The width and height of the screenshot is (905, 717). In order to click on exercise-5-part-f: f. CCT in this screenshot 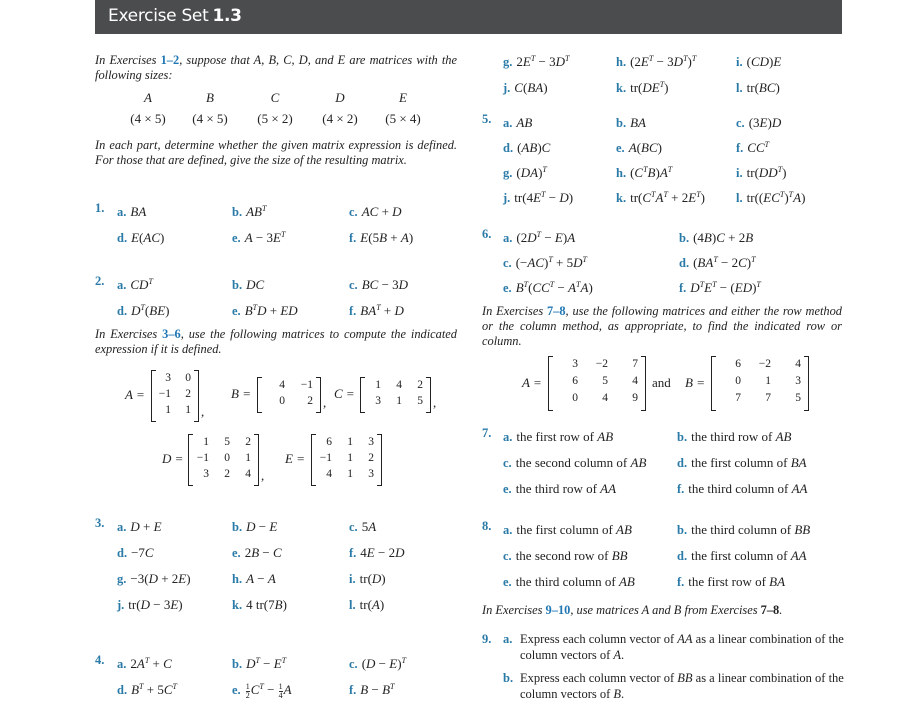, I will do `click(752, 146)`.